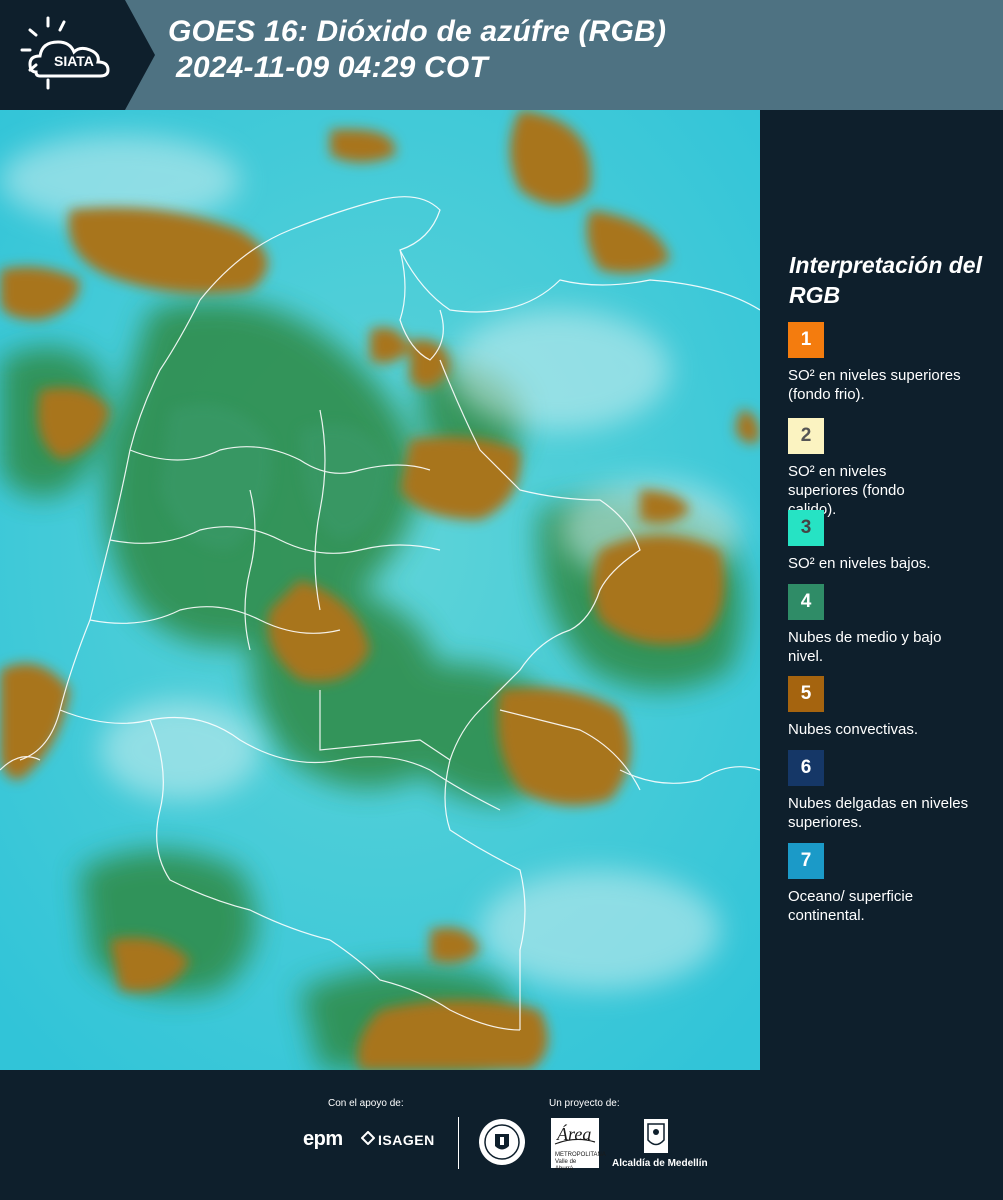 Image resolution: width=1003 pixels, height=1200 pixels. Describe the element at coordinates (368, 1138) in the screenshot. I see `isagen-icon` at that location.